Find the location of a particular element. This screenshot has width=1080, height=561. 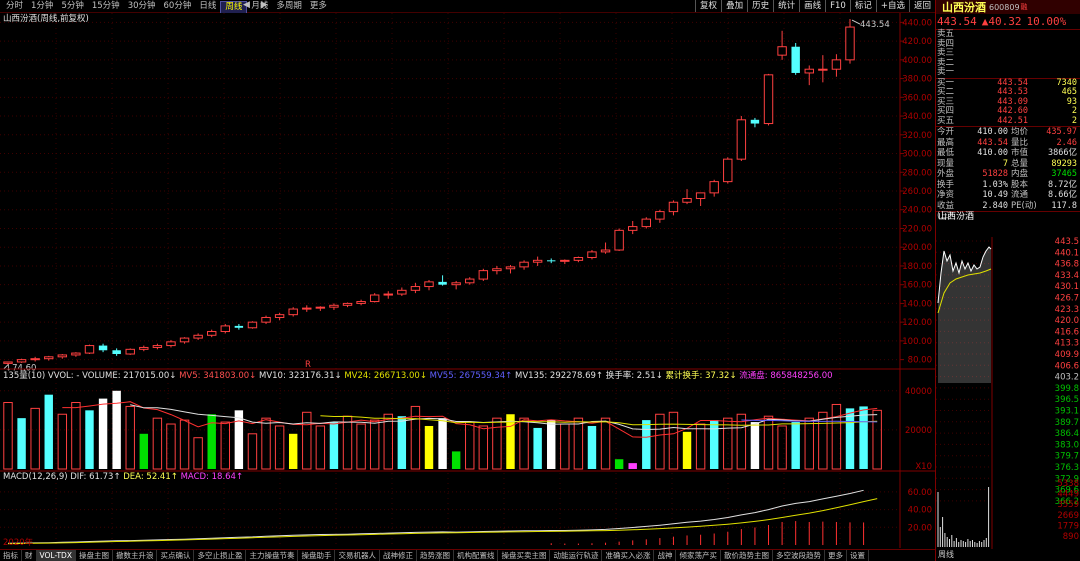

order-row: 卖三 is located at coordinates (1008, 53).